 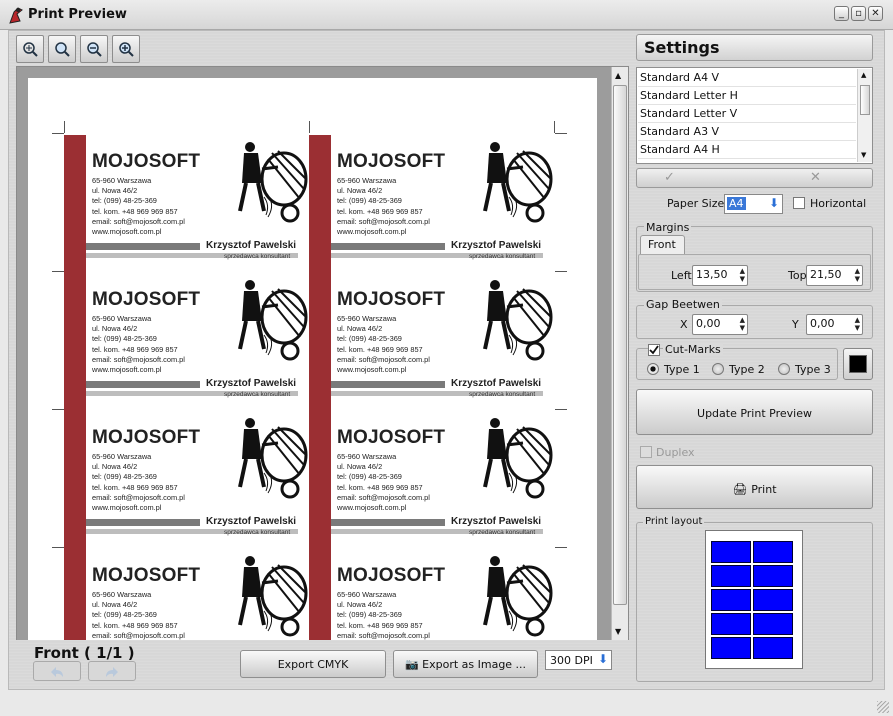 What do you see at coordinates (822, 323) in the screenshot?
I see `gap-y-value: 0,00` at bounding box center [822, 323].